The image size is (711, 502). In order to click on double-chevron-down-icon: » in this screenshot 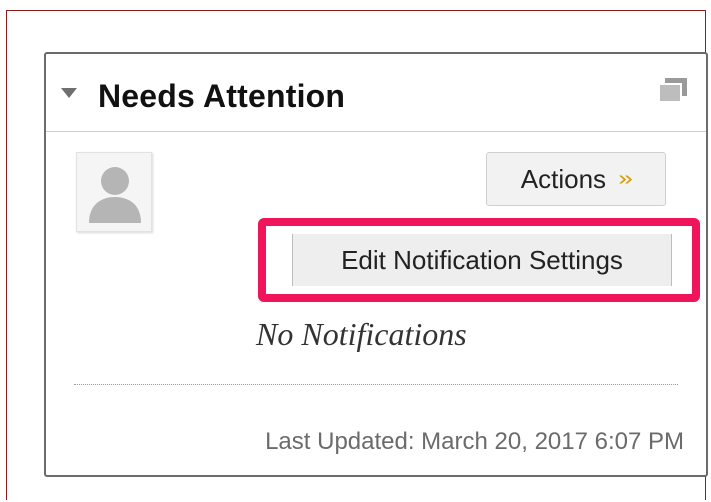, I will do `click(625, 179)`.